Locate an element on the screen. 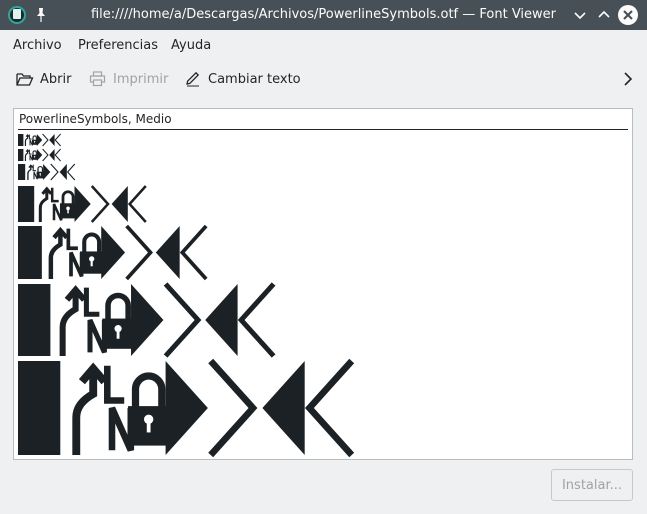 The height and width of the screenshot is (514, 647). close-button is located at coordinates (628, 15).